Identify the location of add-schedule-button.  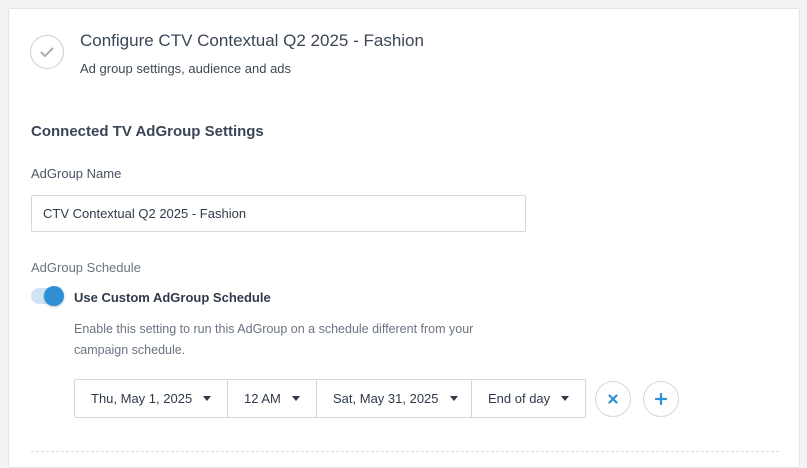
(661, 399).